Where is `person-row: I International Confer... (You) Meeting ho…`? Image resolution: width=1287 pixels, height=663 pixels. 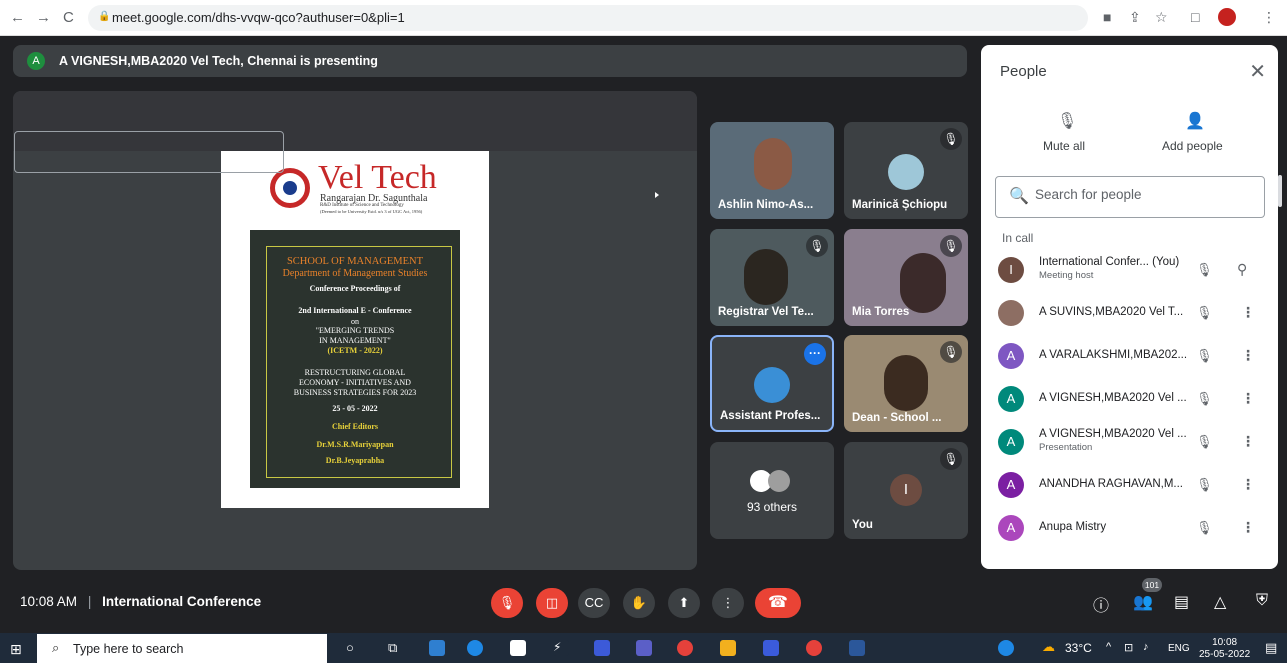
person-row: I International Confer... (You) Meeting ho… is located at coordinates (1129, 272).